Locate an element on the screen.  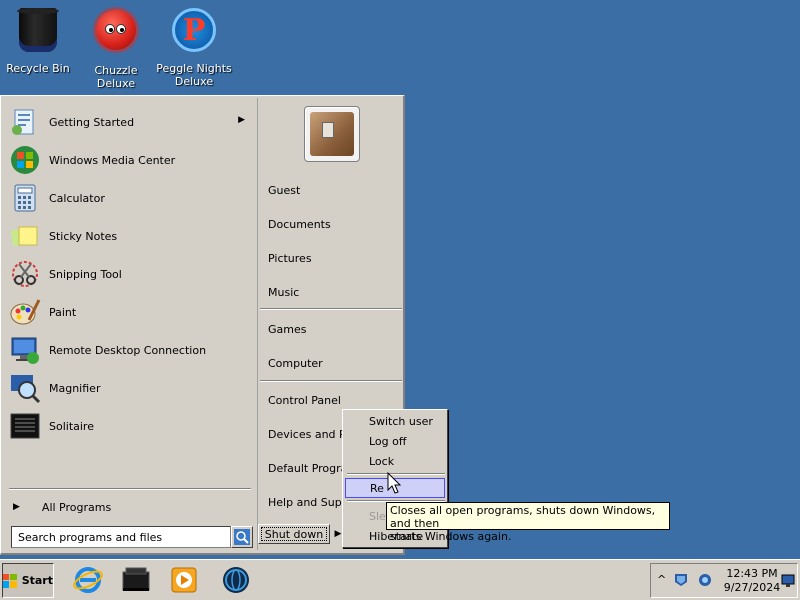
clock-time: 12:43 PM is located at coordinates (752, 573).